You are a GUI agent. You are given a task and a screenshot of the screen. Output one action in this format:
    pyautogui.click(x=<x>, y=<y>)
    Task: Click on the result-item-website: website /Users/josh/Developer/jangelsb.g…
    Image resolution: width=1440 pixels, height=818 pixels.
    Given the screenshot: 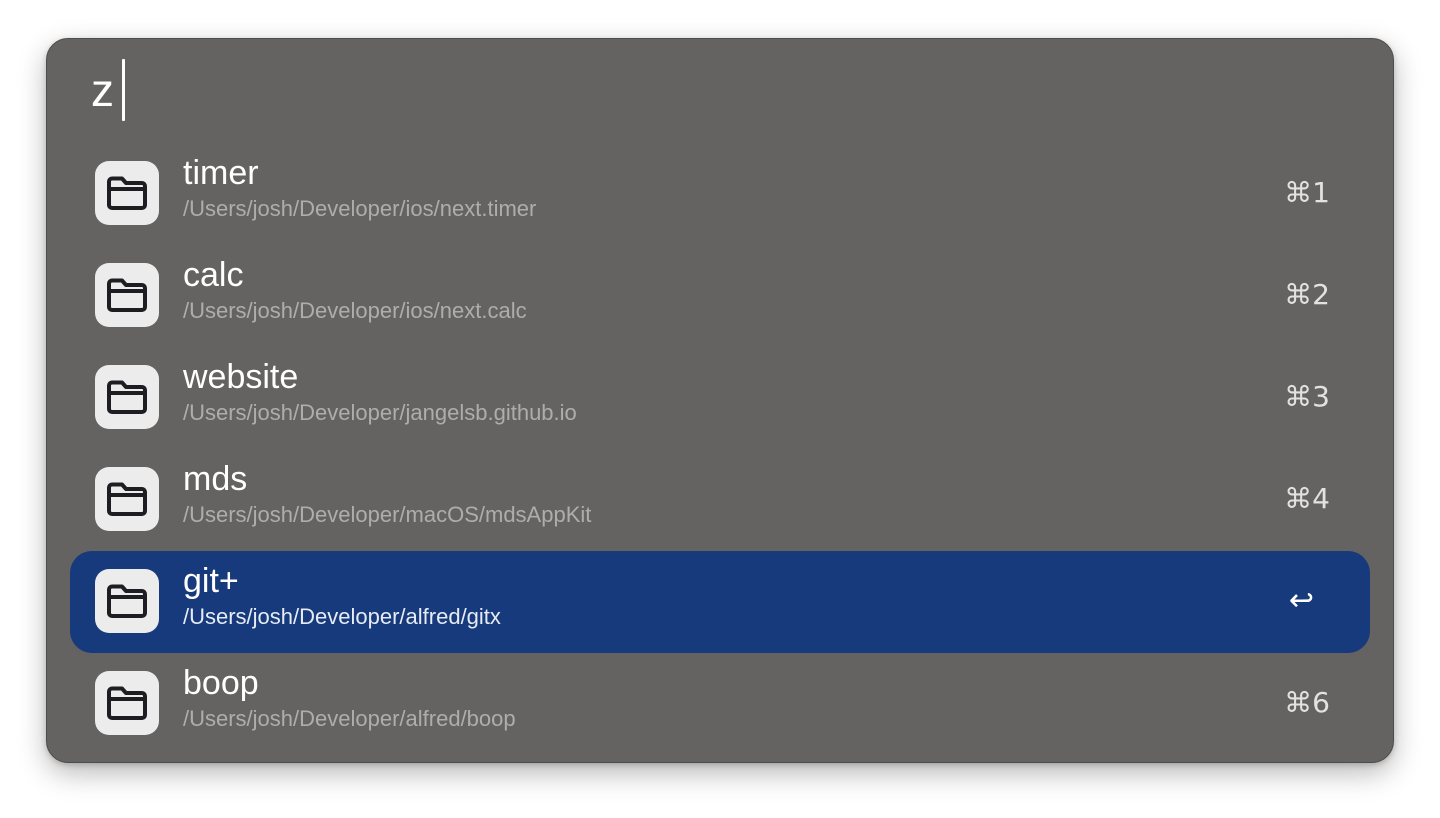 What is the action you would take?
    pyautogui.click(x=720, y=398)
    